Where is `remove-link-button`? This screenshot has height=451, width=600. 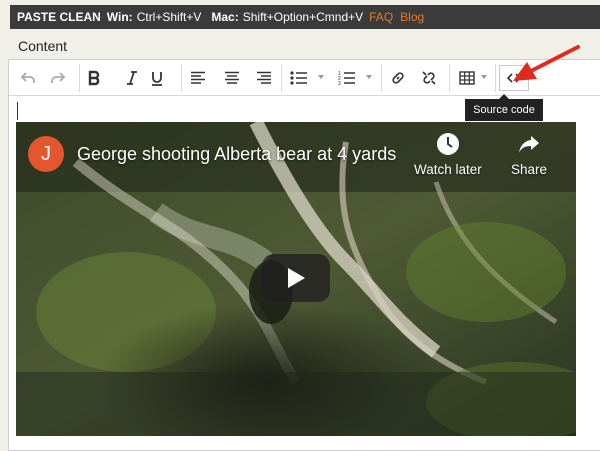 remove-link-button is located at coordinates (429, 78).